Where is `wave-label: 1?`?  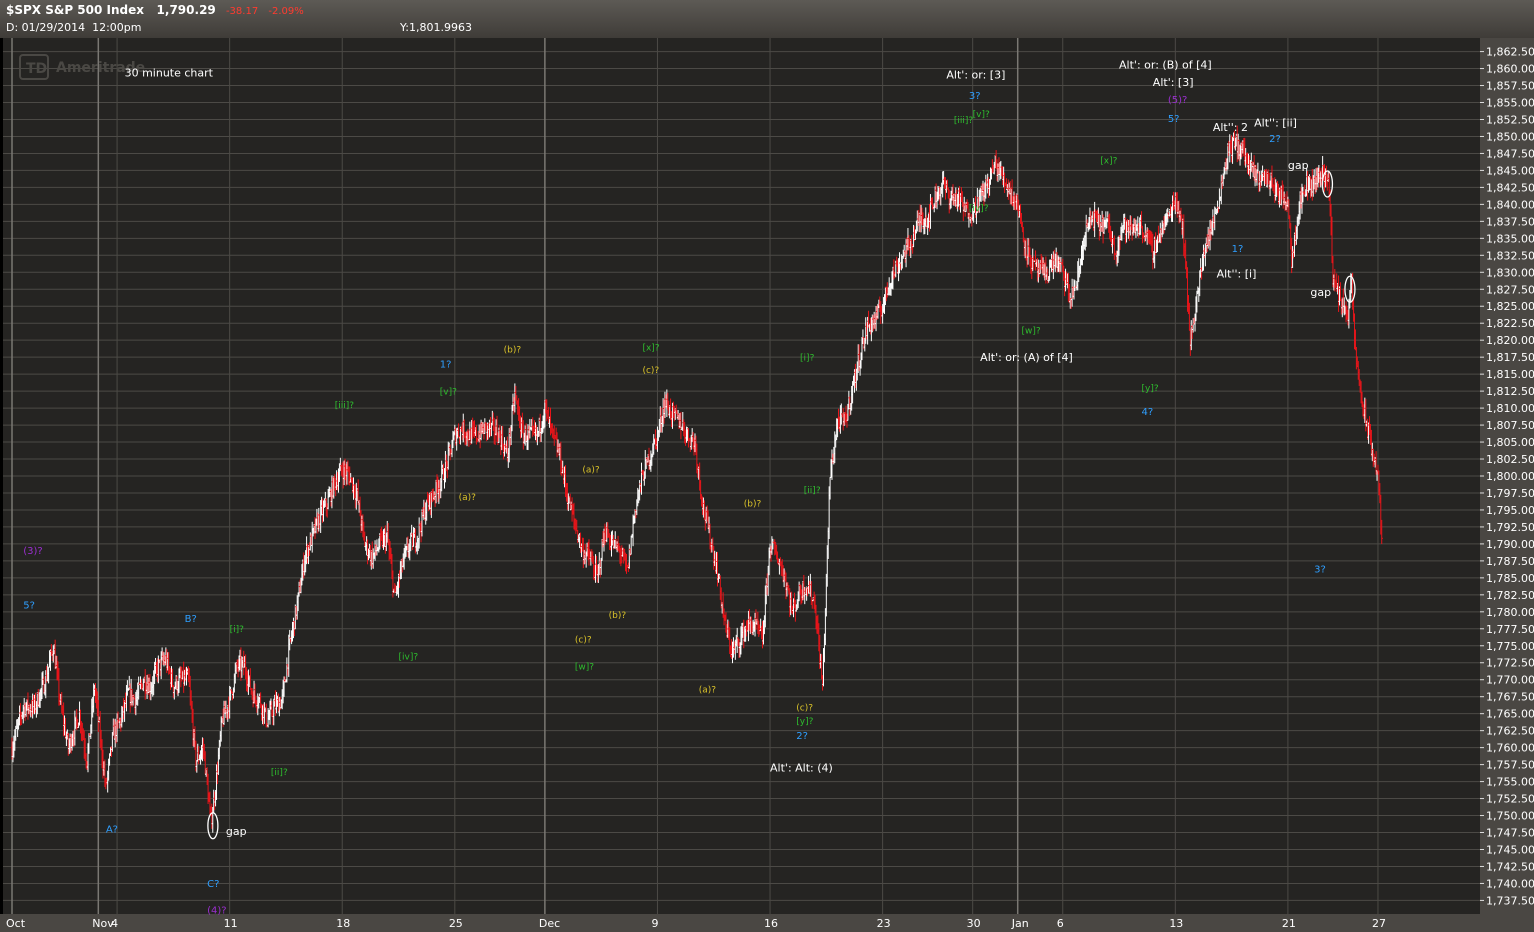 wave-label: 1? is located at coordinates (446, 364).